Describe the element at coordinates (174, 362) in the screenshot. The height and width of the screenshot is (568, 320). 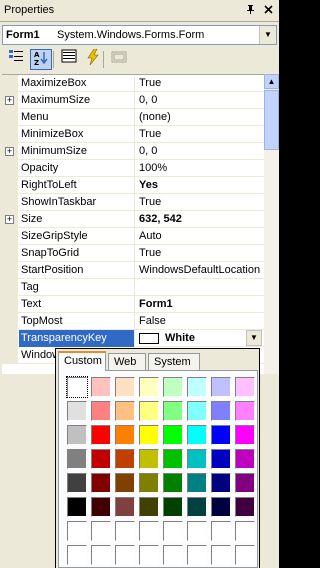
I see `tab-system: System` at that location.